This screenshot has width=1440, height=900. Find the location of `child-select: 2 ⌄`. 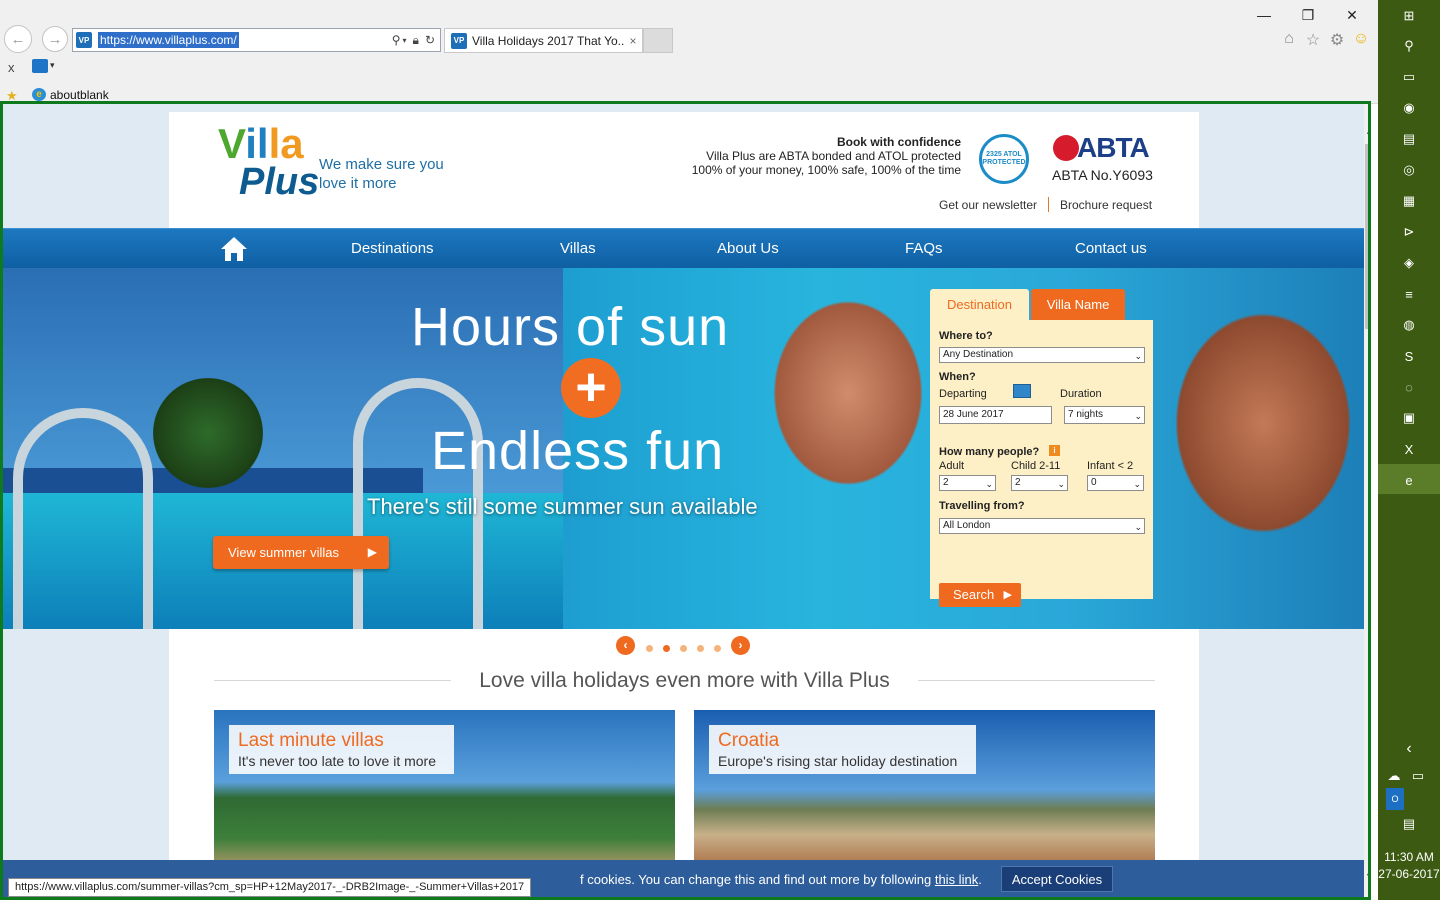

child-select: 2 ⌄ is located at coordinates (1039, 483).